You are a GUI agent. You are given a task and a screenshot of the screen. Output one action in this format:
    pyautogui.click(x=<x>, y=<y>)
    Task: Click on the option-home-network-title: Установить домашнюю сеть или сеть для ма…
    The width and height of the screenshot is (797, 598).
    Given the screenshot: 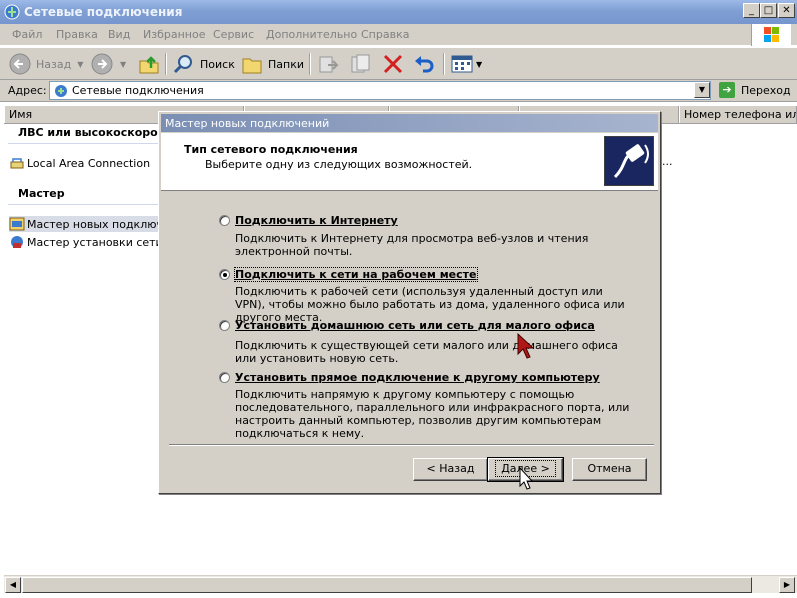 What is the action you would take?
    pyautogui.click(x=415, y=325)
    